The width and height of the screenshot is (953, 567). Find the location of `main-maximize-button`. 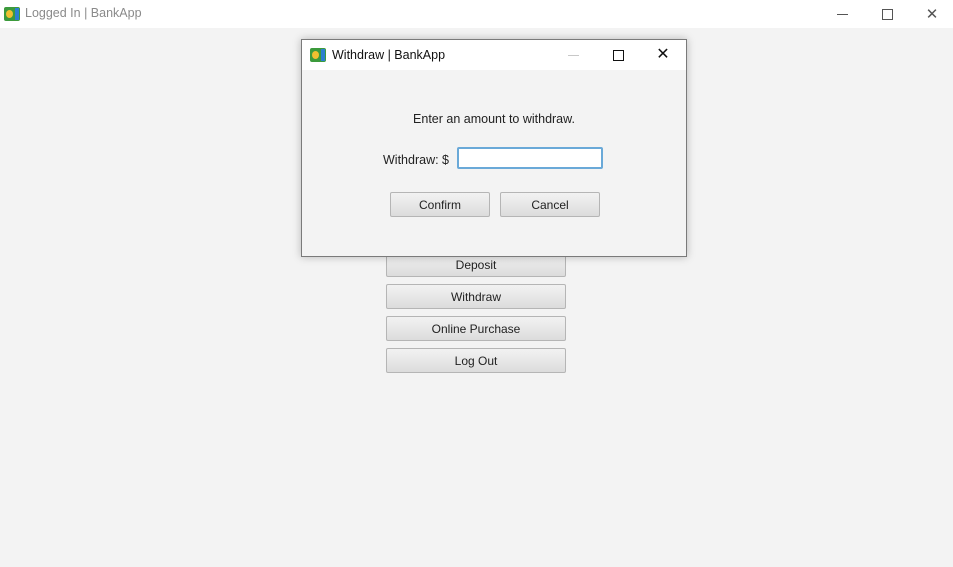

main-maximize-button is located at coordinates (887, 14).